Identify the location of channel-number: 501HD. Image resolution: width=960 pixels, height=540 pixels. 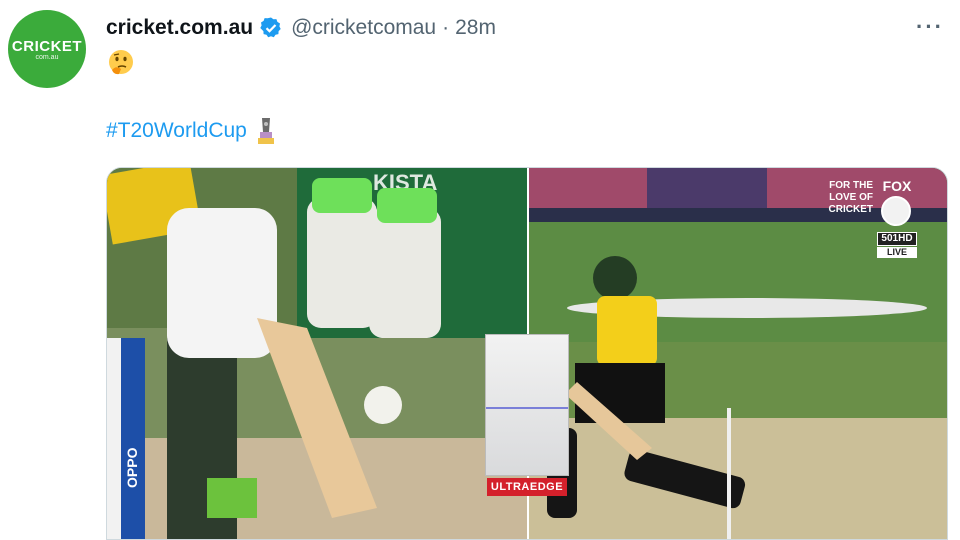
(897, 239).